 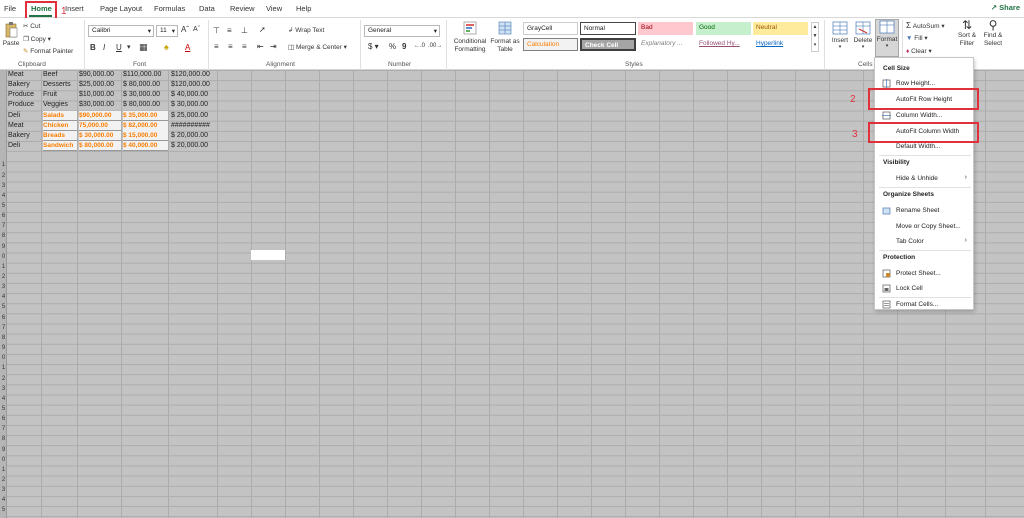 What do you see at coordinates (193, 116) in the screenshot?
I see `table-cell: $ 25,000.00` at bounding box center [193, 116].